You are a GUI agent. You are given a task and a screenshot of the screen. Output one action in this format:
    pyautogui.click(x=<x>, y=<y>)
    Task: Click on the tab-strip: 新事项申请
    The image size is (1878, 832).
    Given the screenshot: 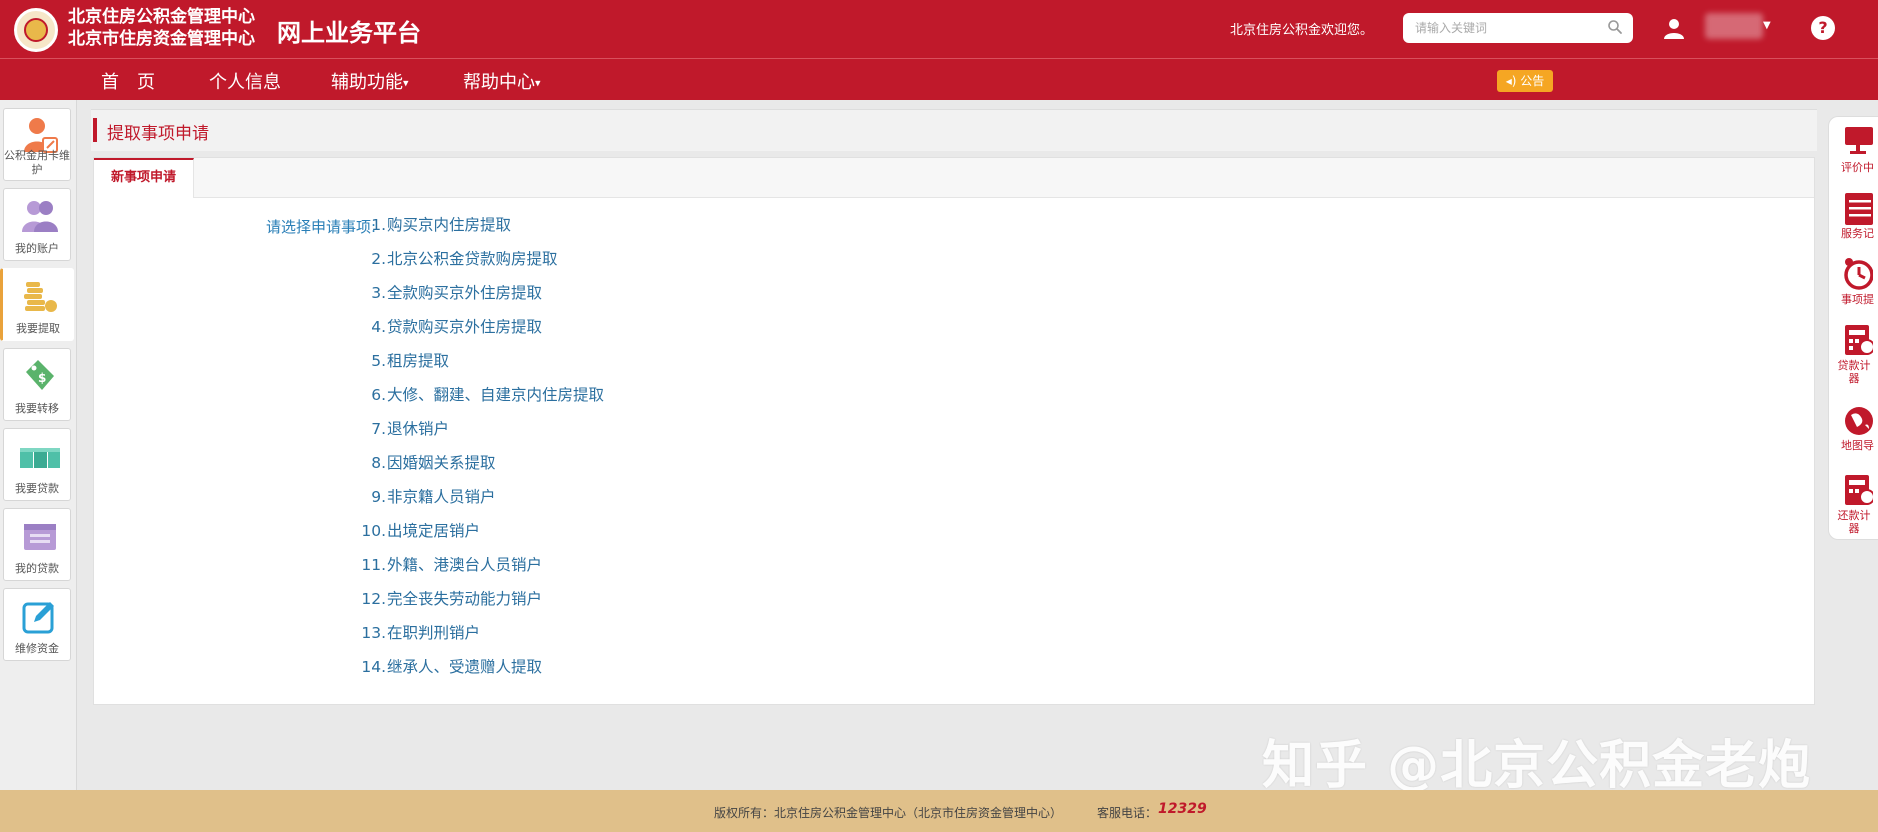 What is the action you would take?
    pyautogui.click(x=954, y=178)
    